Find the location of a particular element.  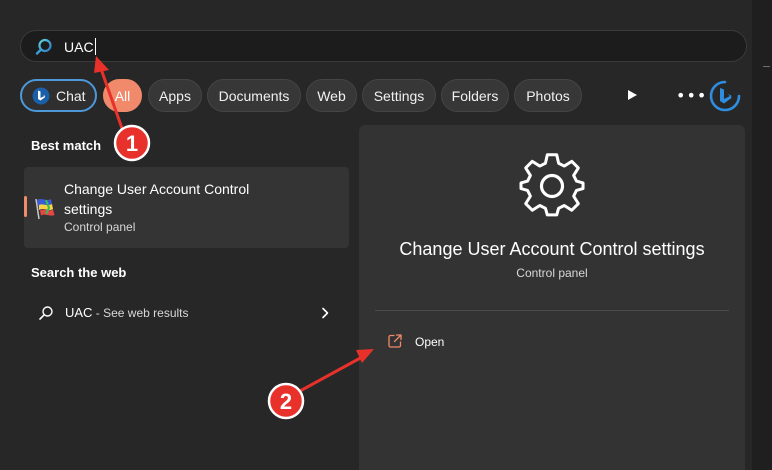

search-input: UAC is located at coordinates (80, 47).